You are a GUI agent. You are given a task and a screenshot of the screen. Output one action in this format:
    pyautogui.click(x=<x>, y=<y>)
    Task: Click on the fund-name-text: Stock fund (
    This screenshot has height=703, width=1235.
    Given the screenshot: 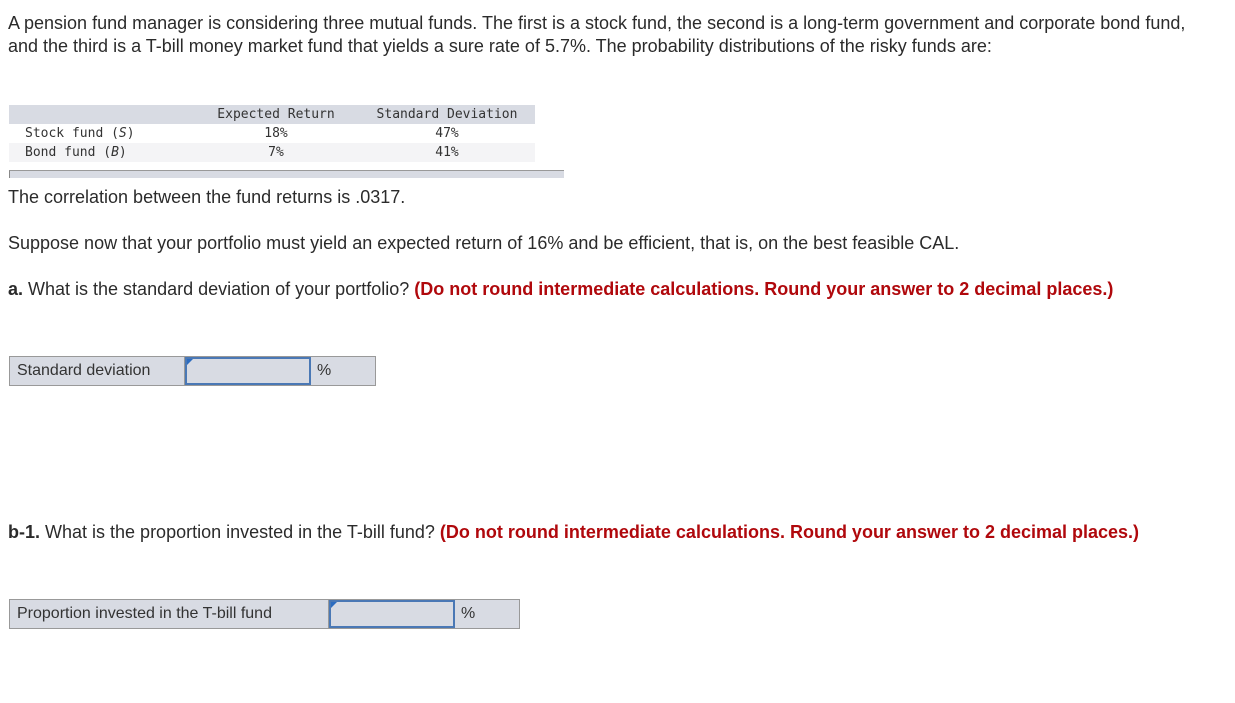 What is the action you would take?
    pyautogui.click(x=72, y=133)
    